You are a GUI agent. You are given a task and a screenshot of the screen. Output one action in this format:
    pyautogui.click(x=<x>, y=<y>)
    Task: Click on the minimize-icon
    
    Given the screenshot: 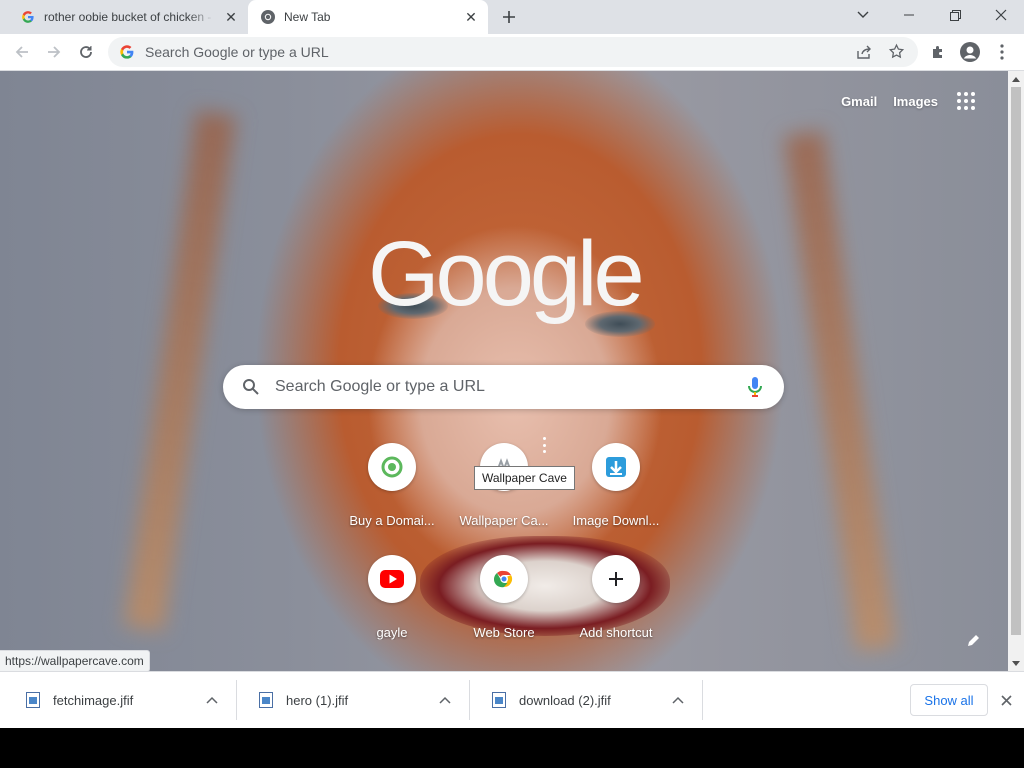 What is the action you would take?
    pyautogui.click(x=909, y=15)
    